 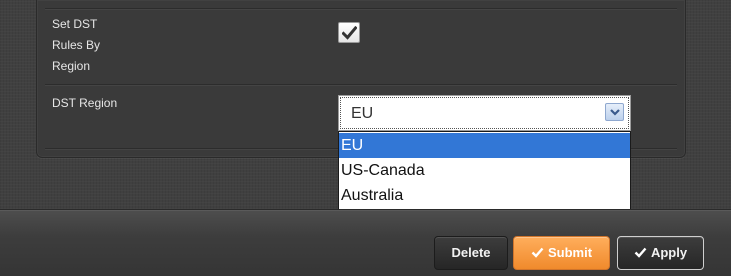 What do you see at coordinates (361, 8) in the screenshot?
I see `panel-top-divider` at bounding box center [361, 8].